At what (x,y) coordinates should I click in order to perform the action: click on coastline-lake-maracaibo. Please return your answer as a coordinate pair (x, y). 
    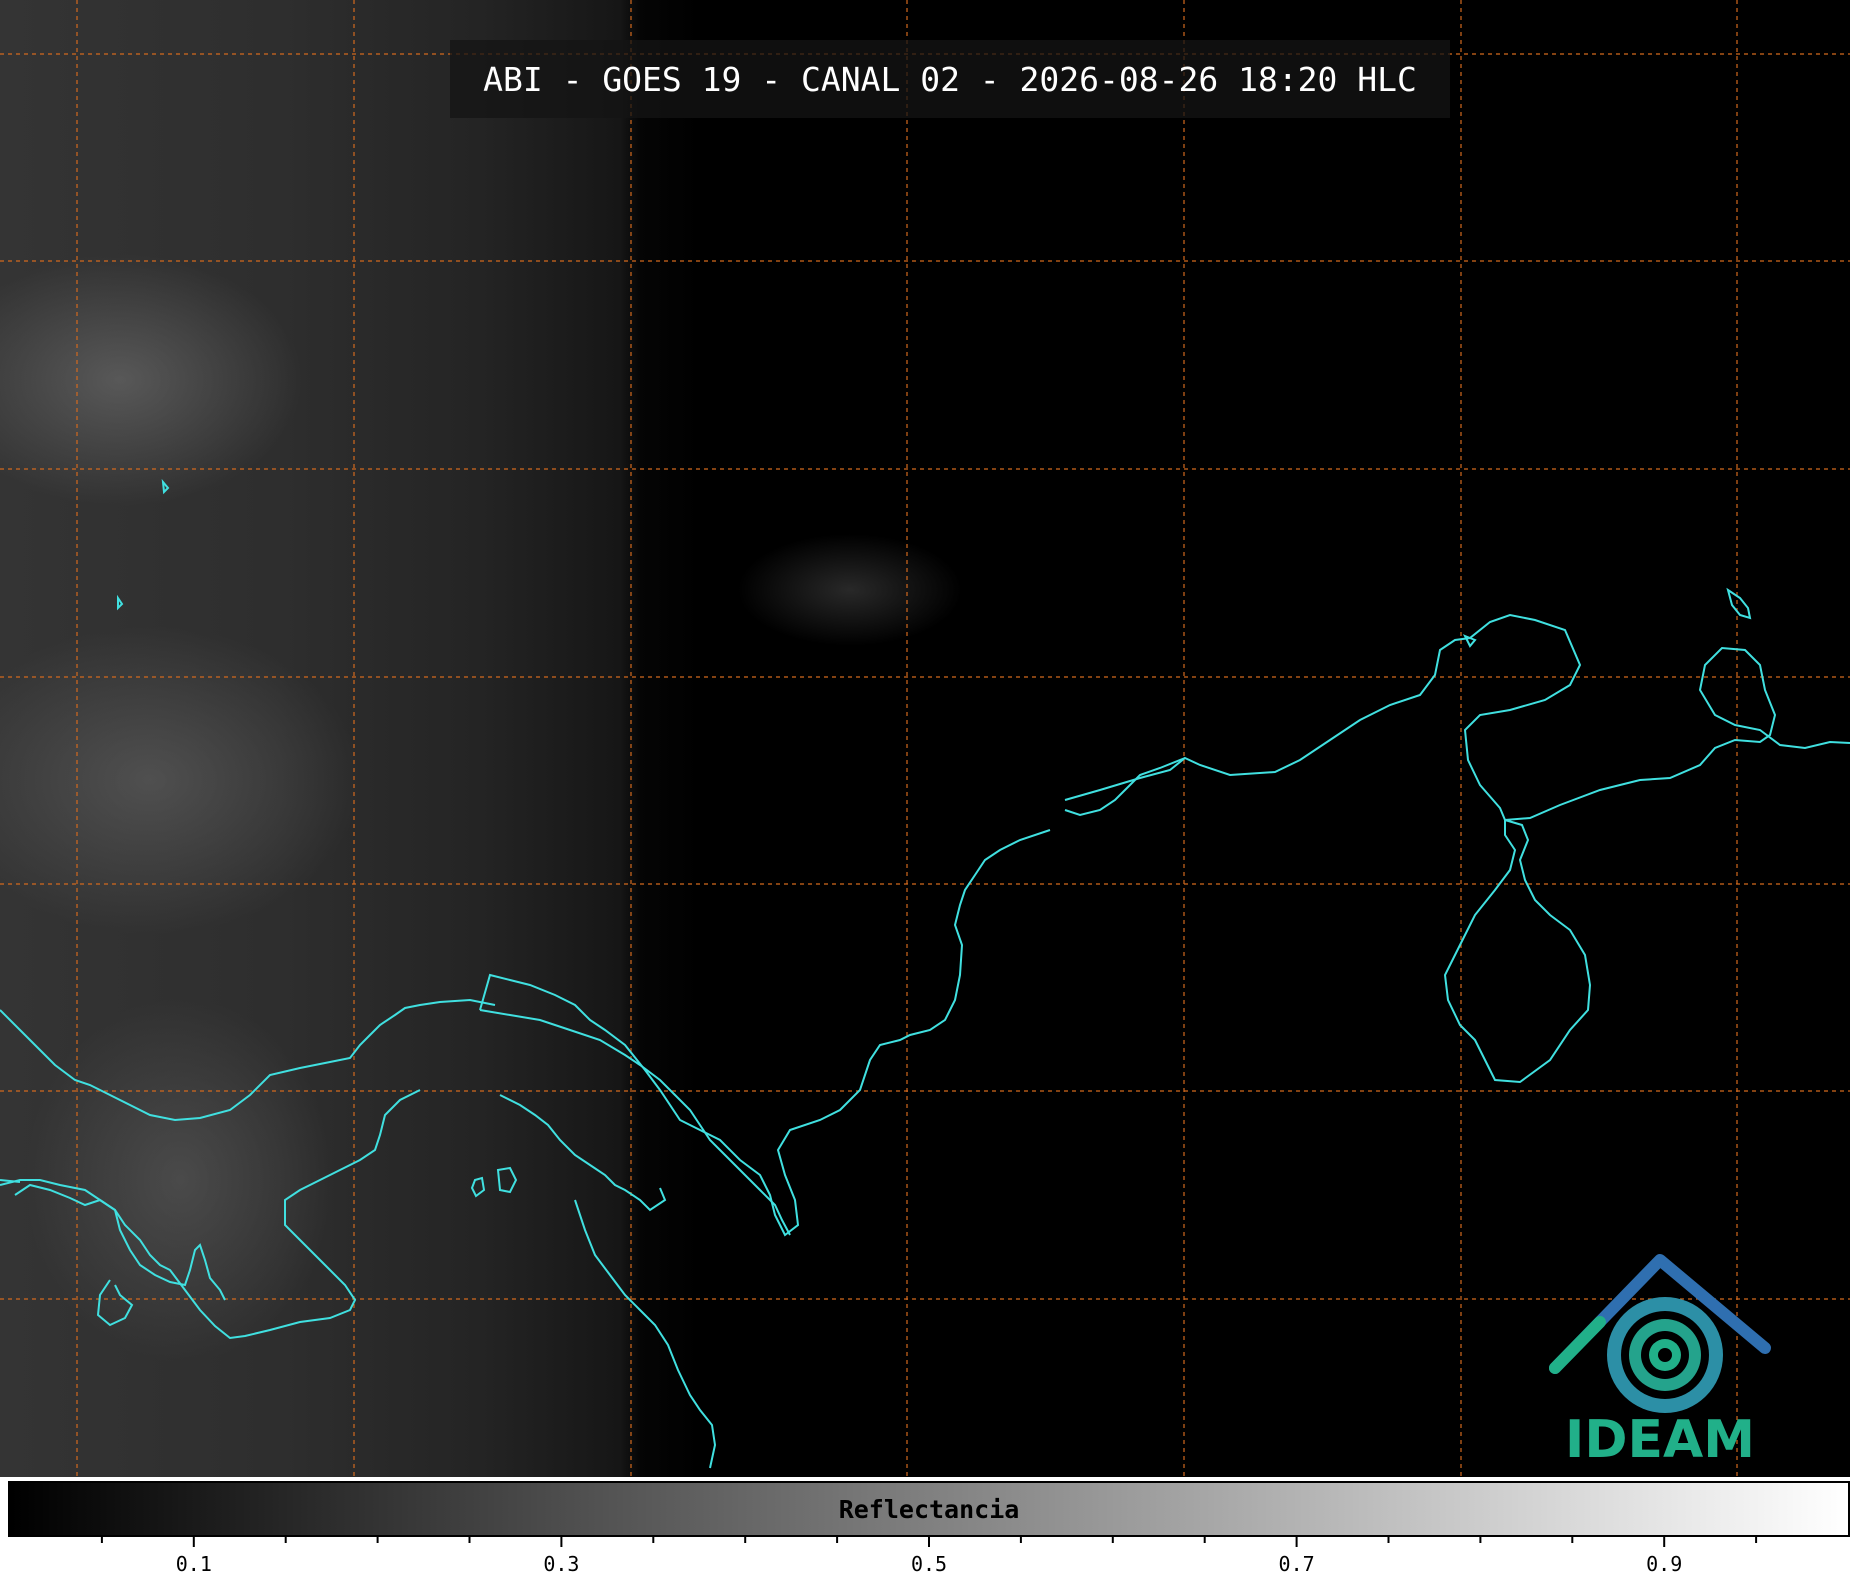
    Looking at the image, I should click on (1517, 951).